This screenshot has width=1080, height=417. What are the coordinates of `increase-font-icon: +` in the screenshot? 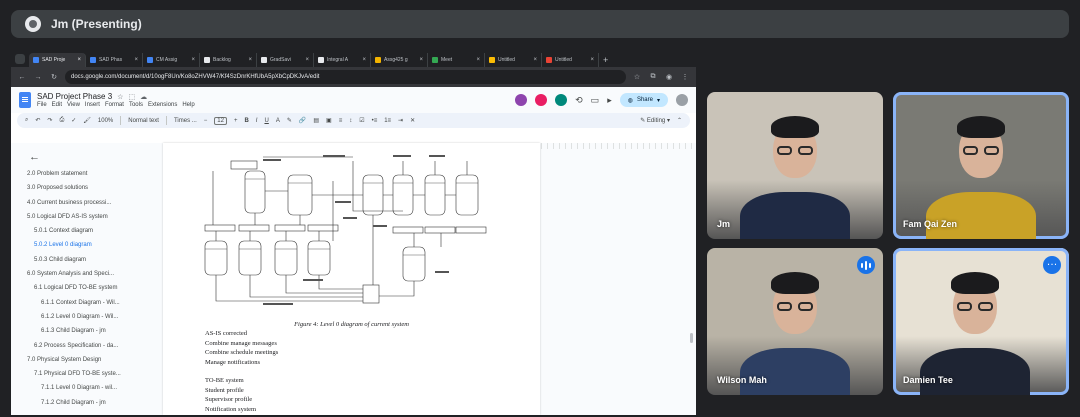 It's located at (236, 121).